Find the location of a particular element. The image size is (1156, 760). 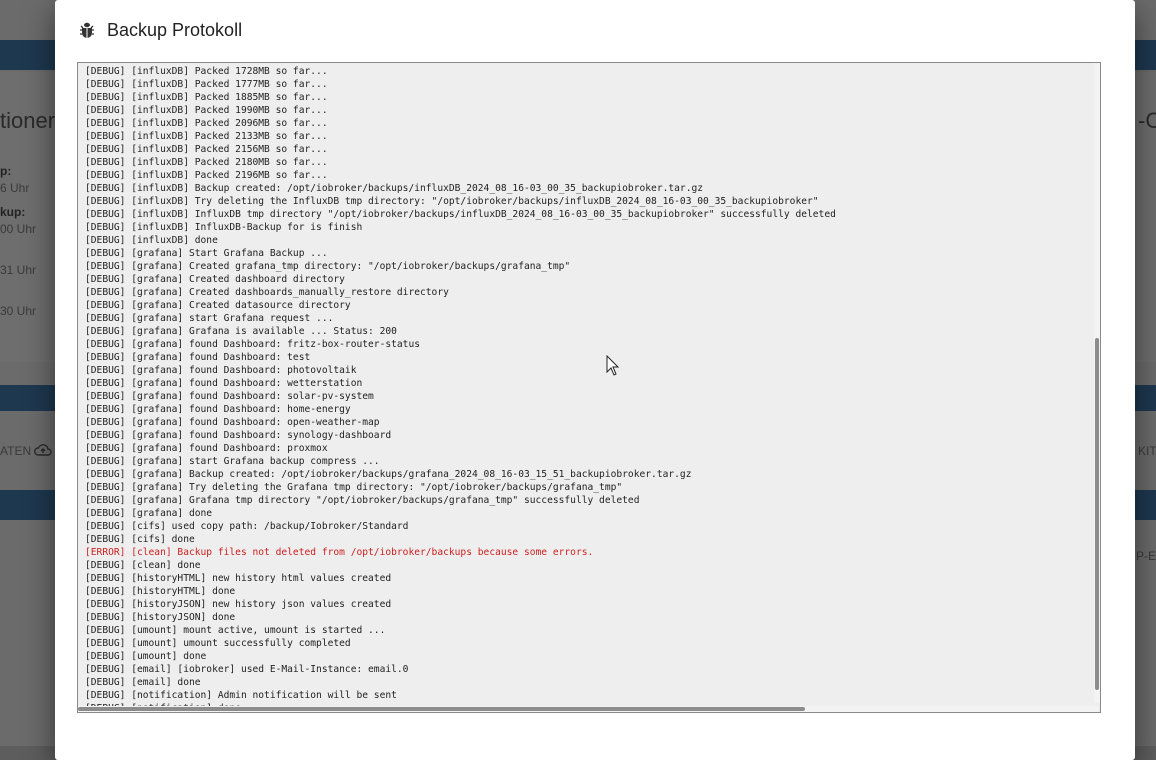

log-line: [DEBUG] [grafana] done is located at coordinates (149, 513).